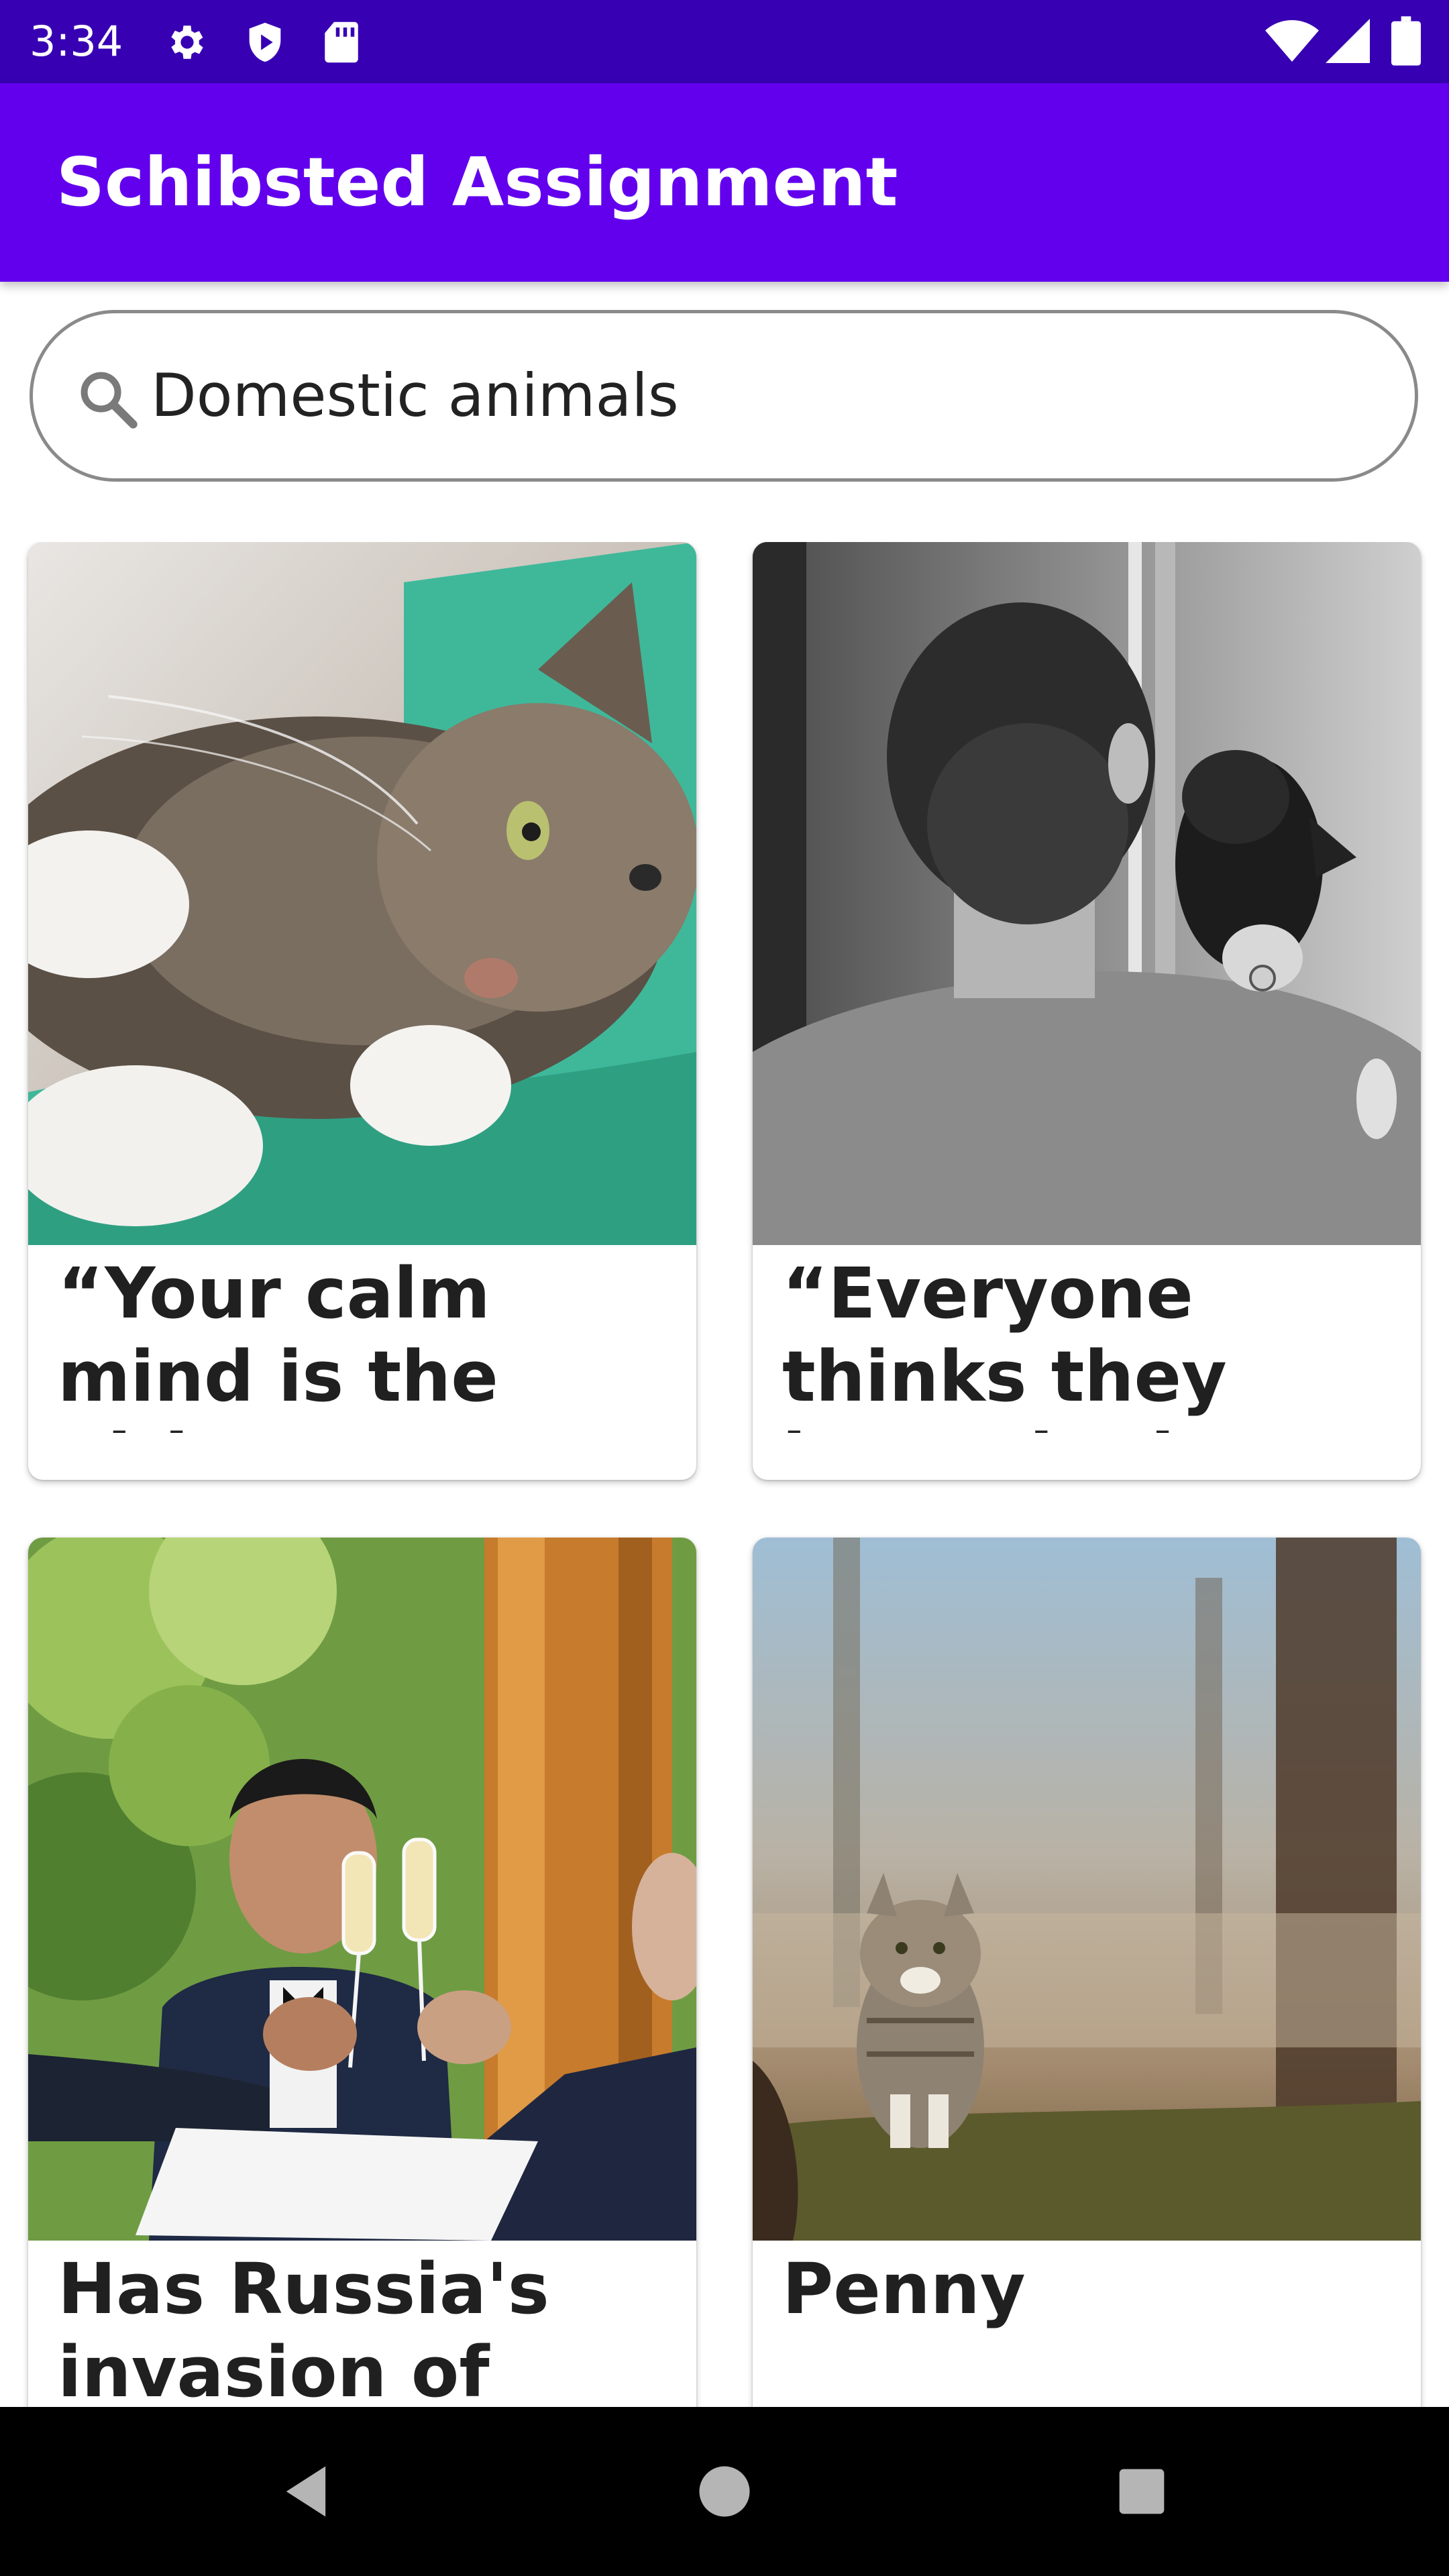 This screenshot has width=1449, height=2576. What do you see at coordinates (1292, 41) in the screenshot?
I see `wifi-icon` at bounding box center [1292, 41].